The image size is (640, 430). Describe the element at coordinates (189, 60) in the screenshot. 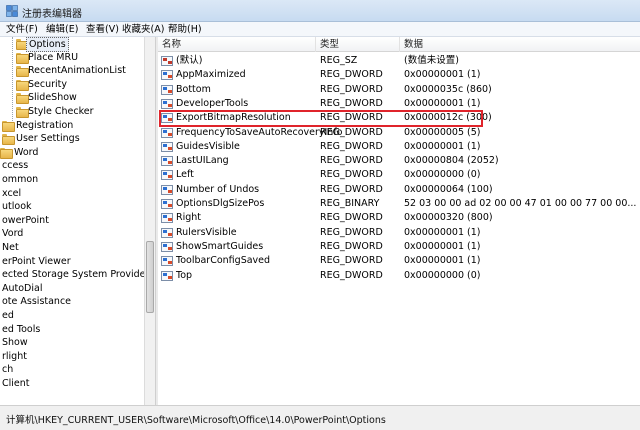

I see `value-name: (默认)` at that location.